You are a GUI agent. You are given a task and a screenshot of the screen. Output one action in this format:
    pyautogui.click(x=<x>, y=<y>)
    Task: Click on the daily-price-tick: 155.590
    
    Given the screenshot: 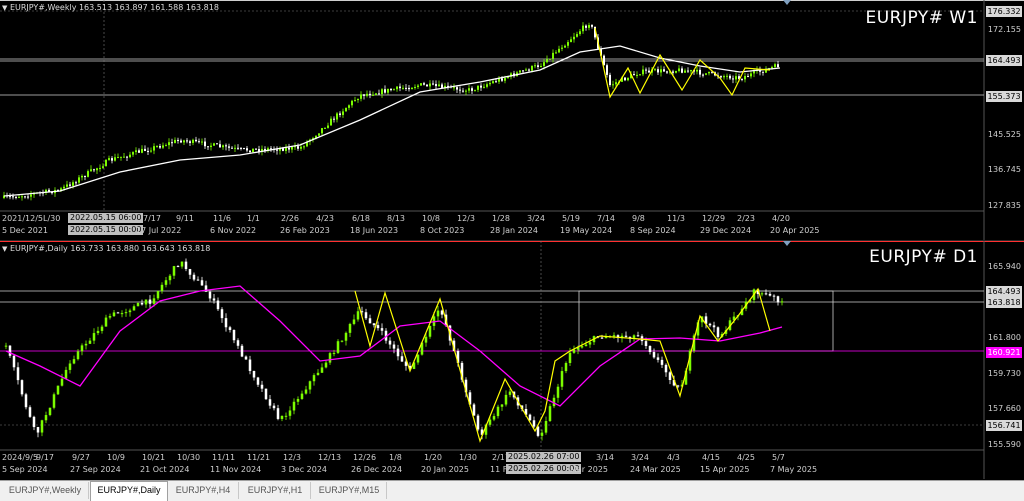 What is the action you would take?
    pyautogui.click(x=1004, y=444)
    